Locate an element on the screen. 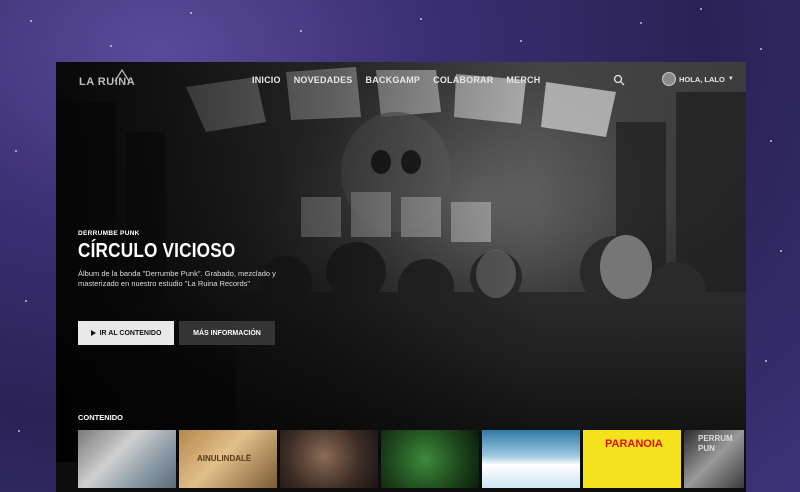 The width and height of the screenshot is (800, 492). more-info-button: MÁS INFORMACIÓN is located at coordinates (227, 333).